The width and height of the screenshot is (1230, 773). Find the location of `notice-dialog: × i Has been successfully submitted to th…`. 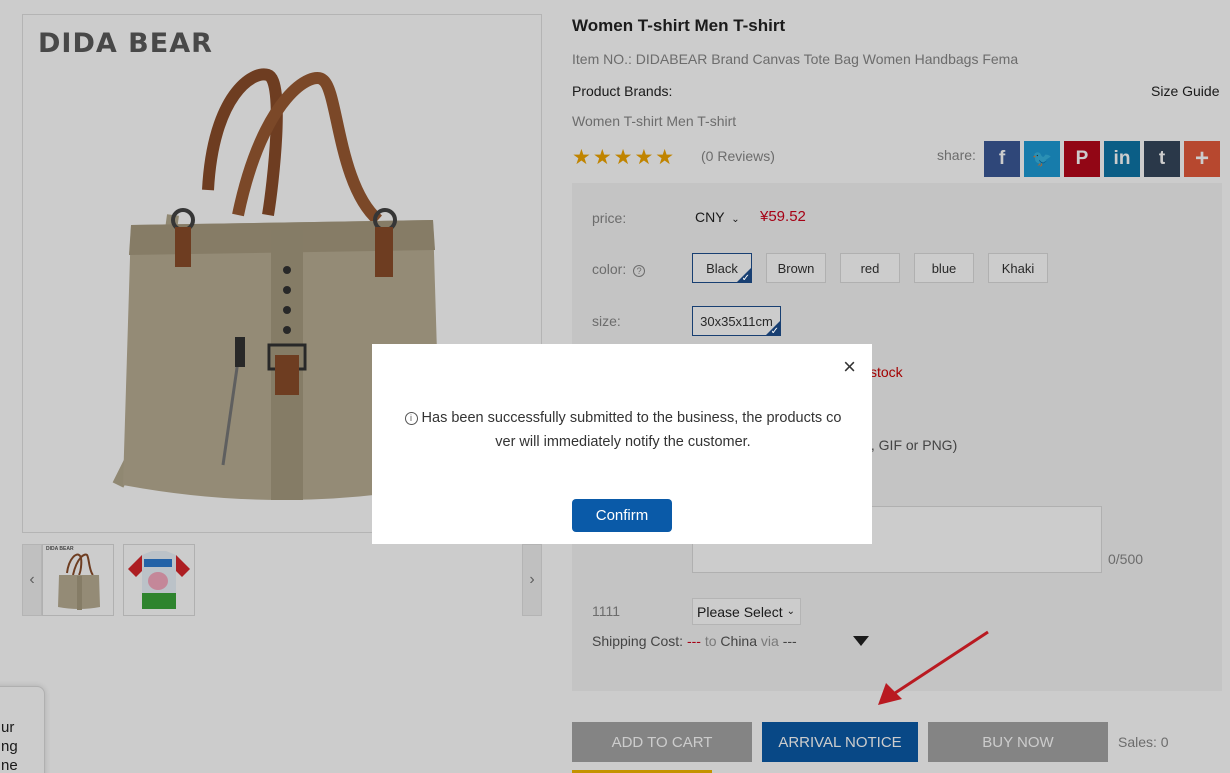

notice-dialog: × i Has been successfully submitted to th… is located at coordinates (622, 444).